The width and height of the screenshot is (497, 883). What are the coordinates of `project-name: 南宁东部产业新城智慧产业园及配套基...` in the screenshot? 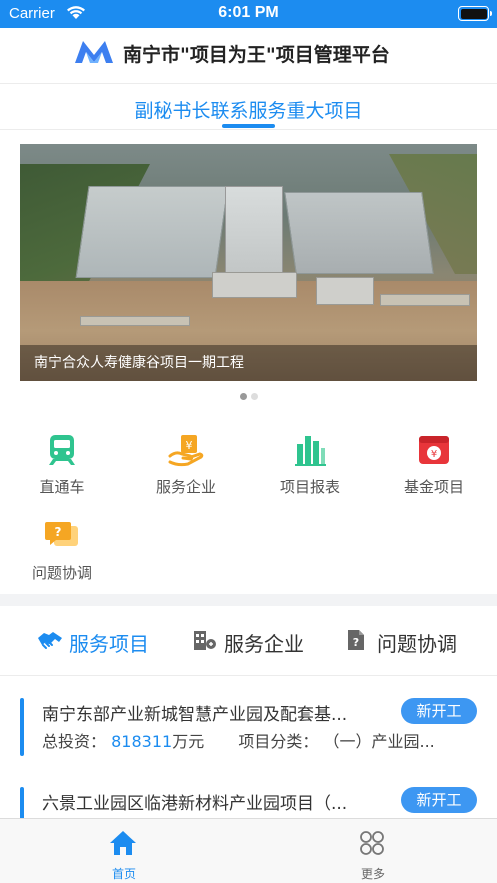 It's located at (195, 715).